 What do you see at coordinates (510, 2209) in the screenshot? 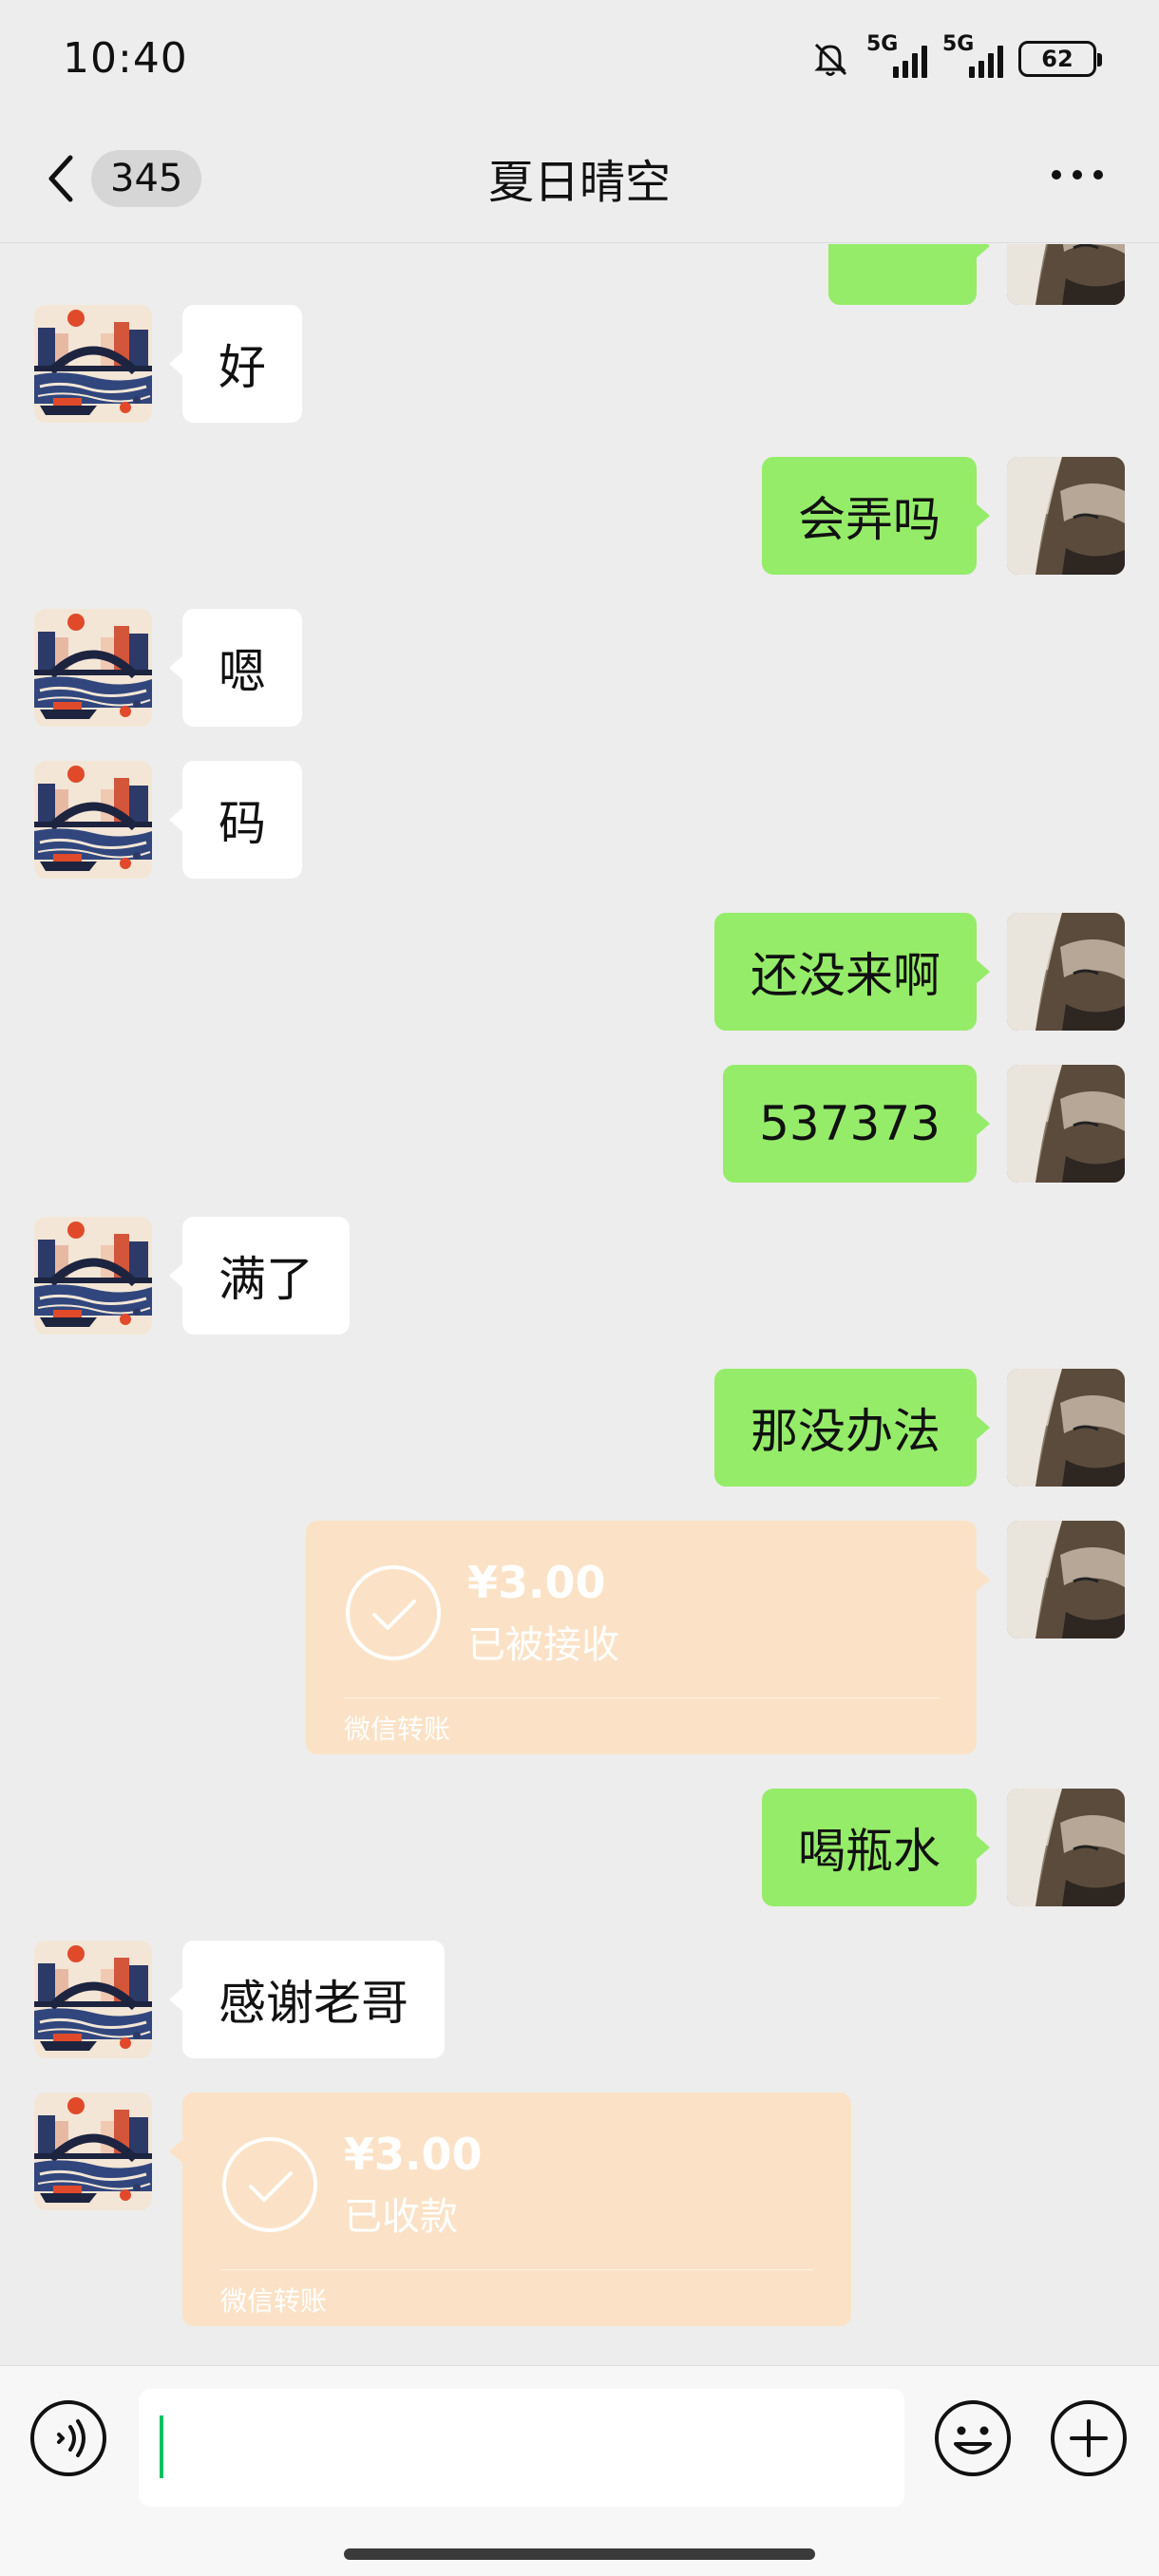
I see `transfer-card-received: ¥3.00 已收款 微信转账` at bounding box center [510, 2209].